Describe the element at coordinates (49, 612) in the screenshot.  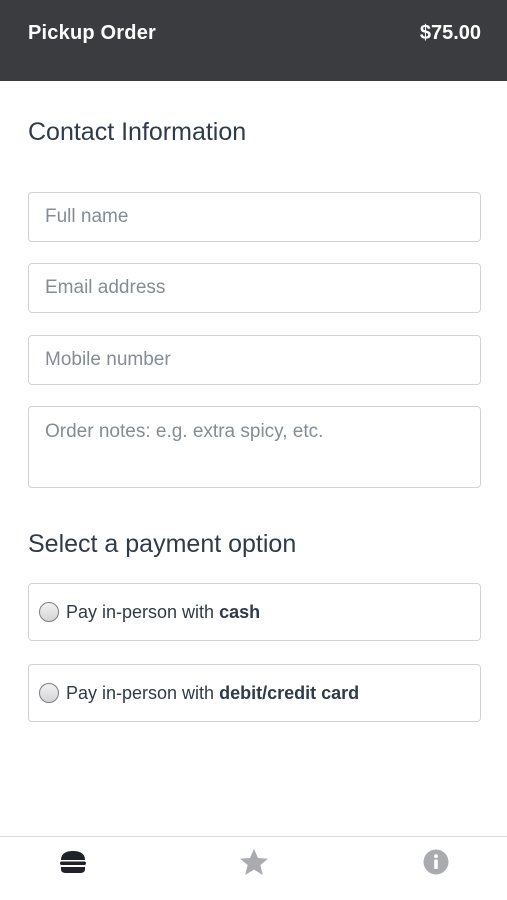
I see `cash-radio` at that location.